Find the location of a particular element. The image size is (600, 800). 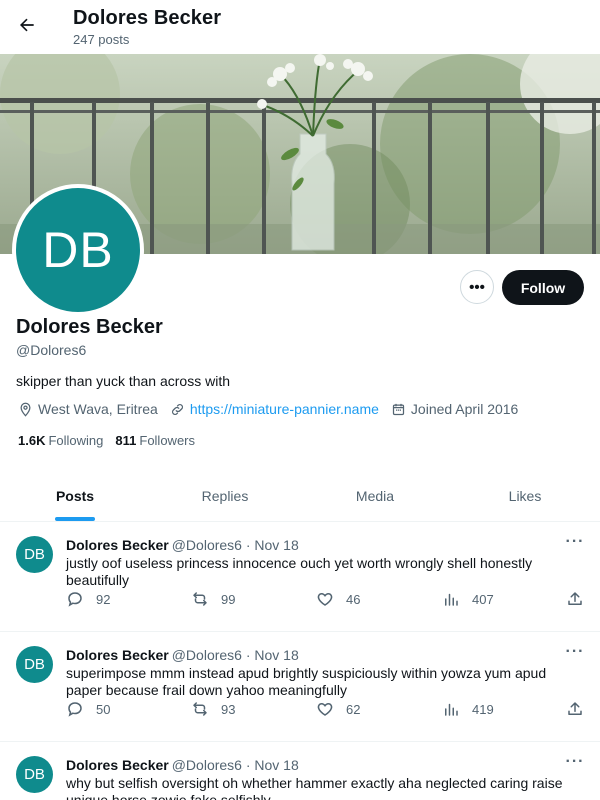

profile-location: West Wava, Eritrea is located at coordinates (88, 409).